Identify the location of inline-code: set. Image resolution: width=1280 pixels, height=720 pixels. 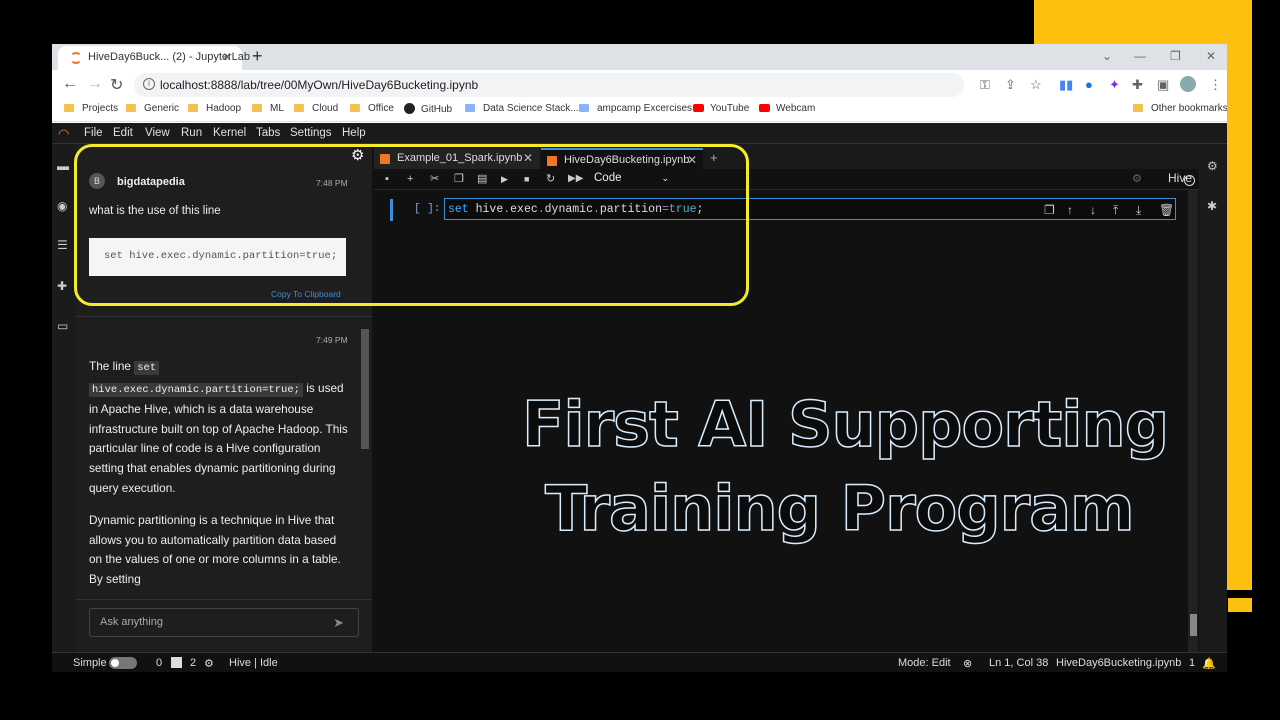
(147, 368).